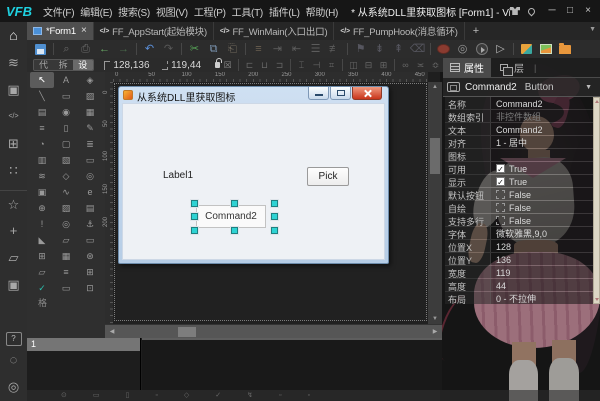  What do you see at coordinates (296, 49) in the screenshot?
I see `outdent-icon: ⇤` at bounding box center [296, 49].